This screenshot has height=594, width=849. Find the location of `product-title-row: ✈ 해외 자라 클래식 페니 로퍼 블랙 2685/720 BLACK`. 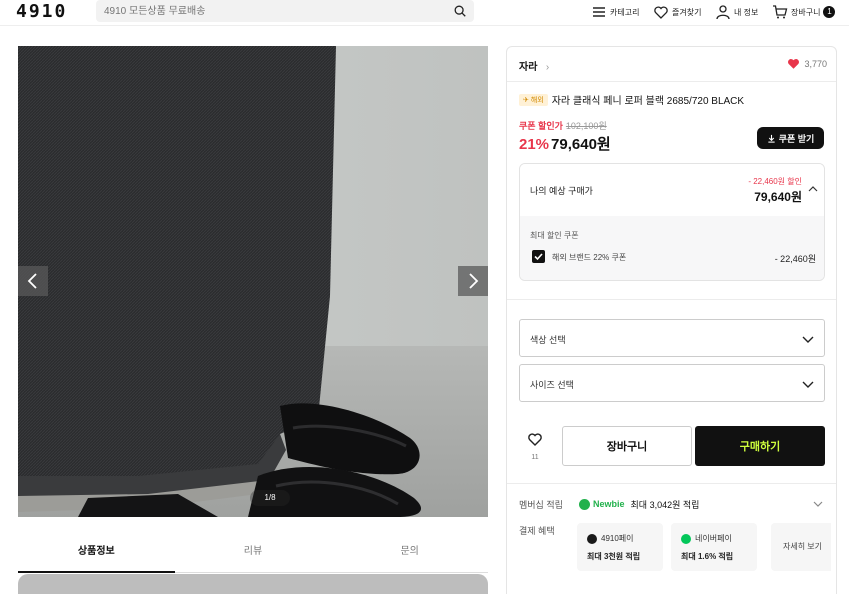

product-title-row: ✈ 해외 자라 클래식 페니 로퍼 블랙 2685/720 BLACK is located at coordinates (631, 99).